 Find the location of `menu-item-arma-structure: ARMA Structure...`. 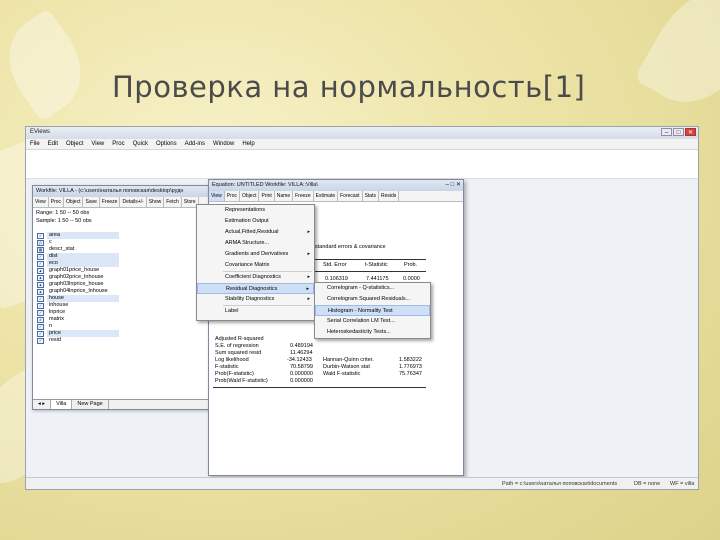

menu-item-arma-structure: ARMA Structure... is located at coordinates (255, 243).